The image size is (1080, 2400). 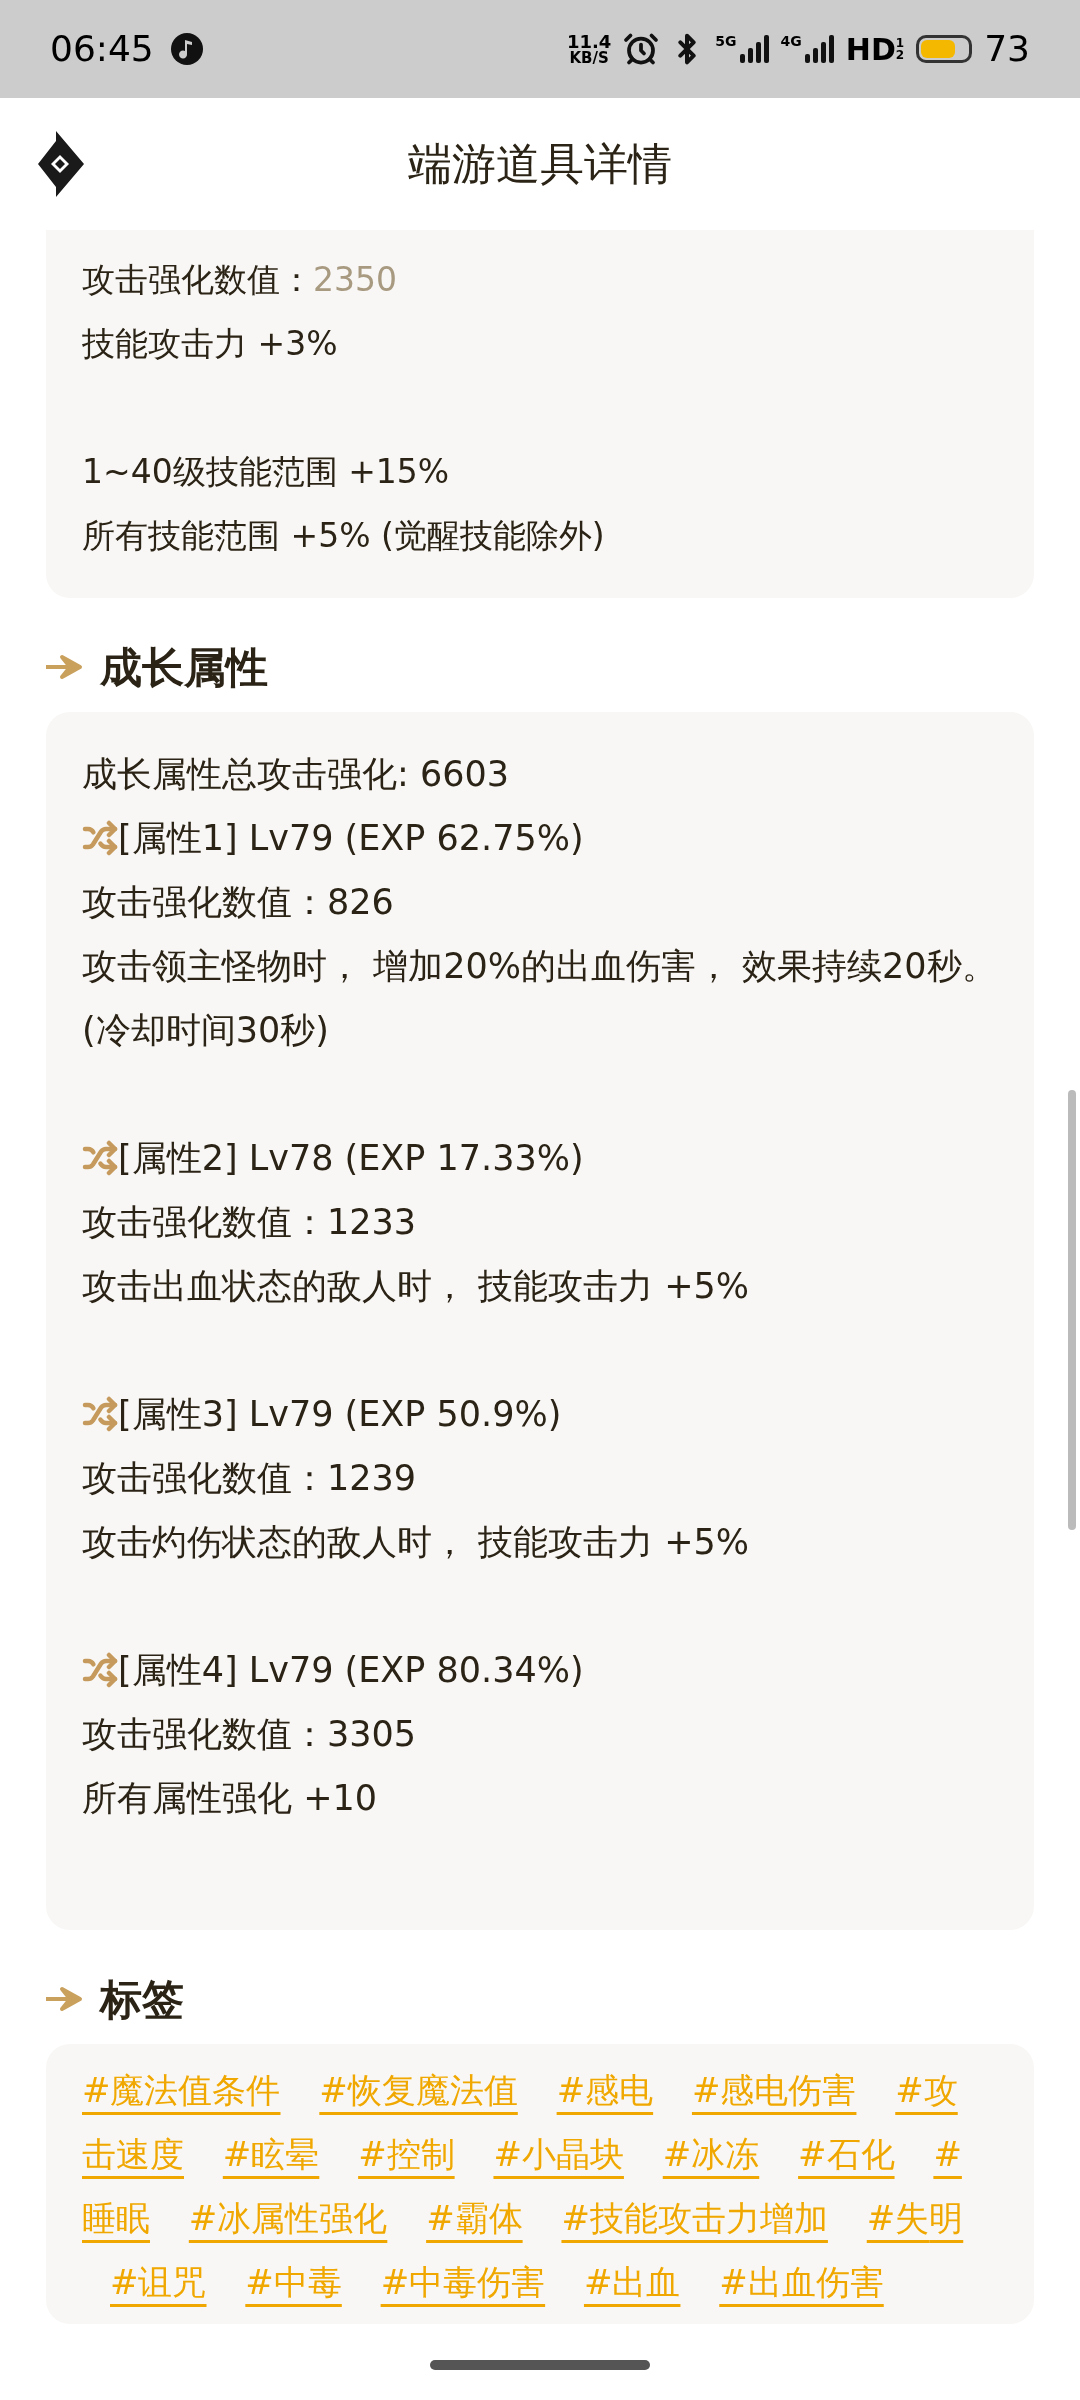 What do you see at coordinates (250, 1478) in the screenshot?
I see `attribute-value: 攻击强化数值：1239` at bounding box center [250, 1478].